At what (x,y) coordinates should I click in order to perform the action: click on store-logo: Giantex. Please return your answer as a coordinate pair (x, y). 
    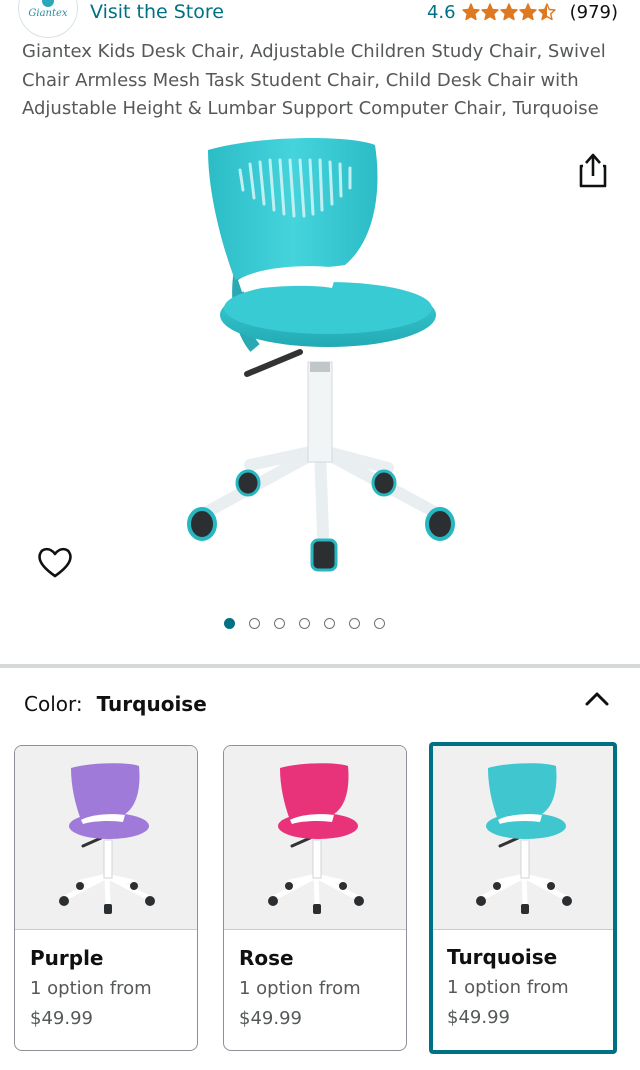
    Looking at the image, I should click on (48, 19).